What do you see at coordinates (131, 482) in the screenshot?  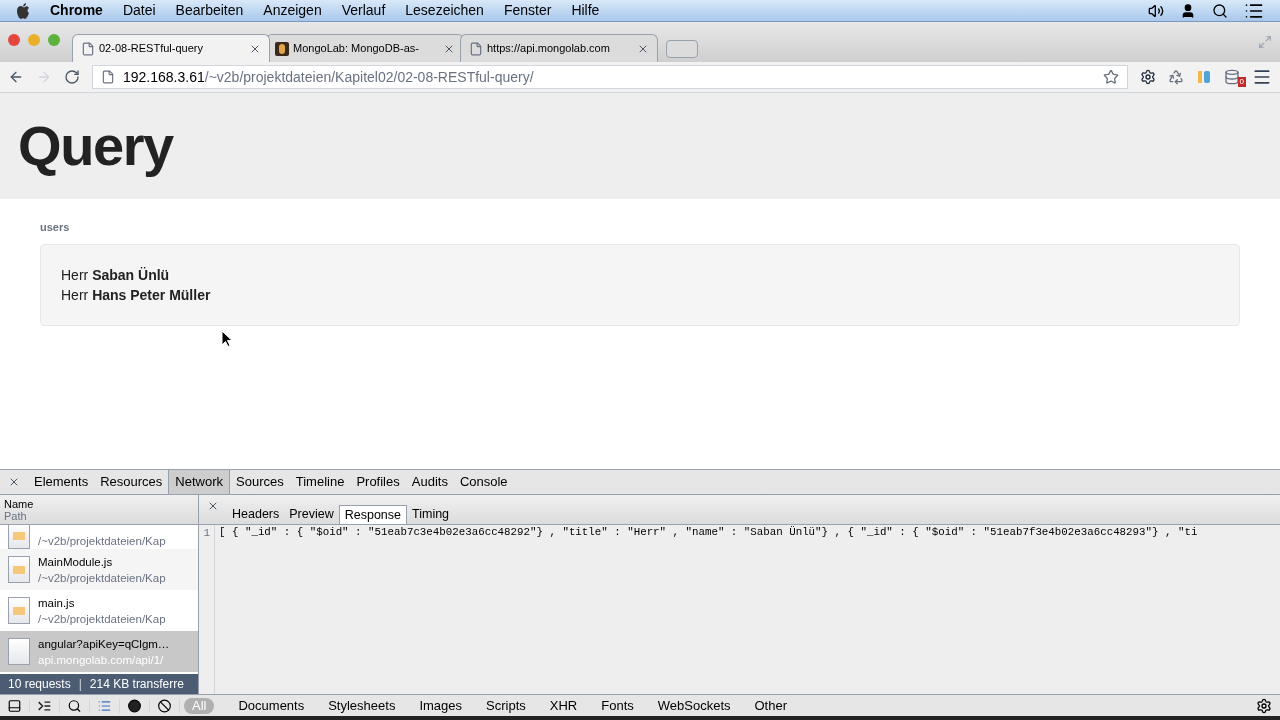 I see `devtools-tab: Resources` at bounding box center [131, 482].